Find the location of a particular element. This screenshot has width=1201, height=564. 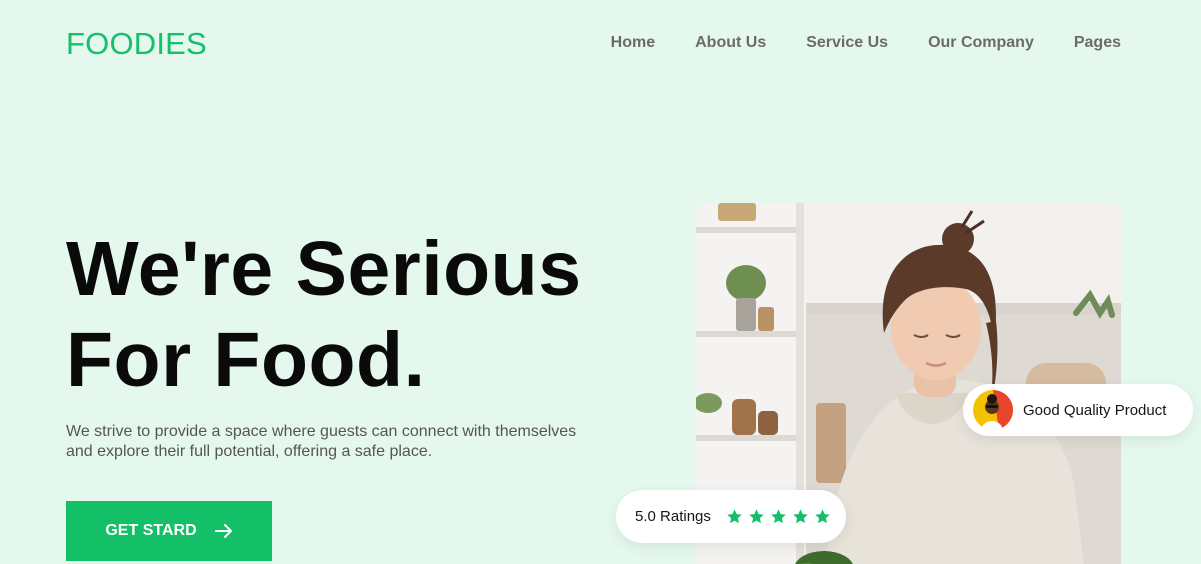

hero-headline-line-1: We're Serious is located at coordinates (324, 269).